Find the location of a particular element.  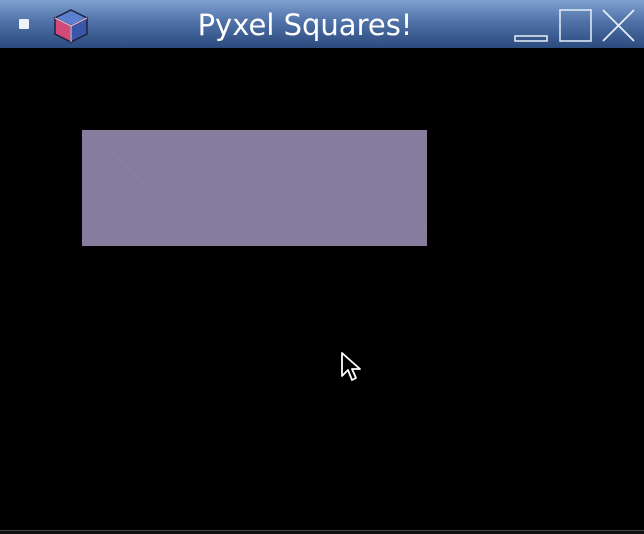

window-menu-icon is located at coordinates (24, 24).